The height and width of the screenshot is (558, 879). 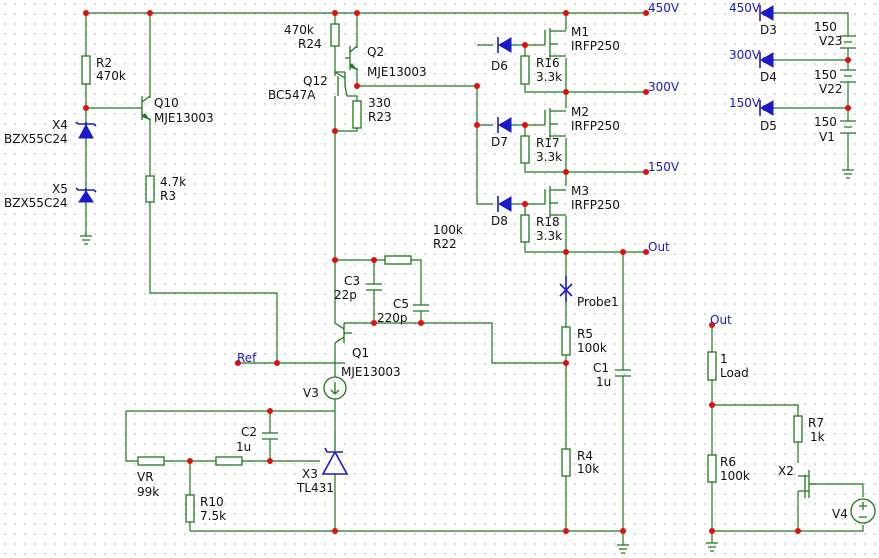 What do you see at coordinates (585, 334) in the screenshot?
I see `r5-ref: R5` at bounding box center [585, 334].